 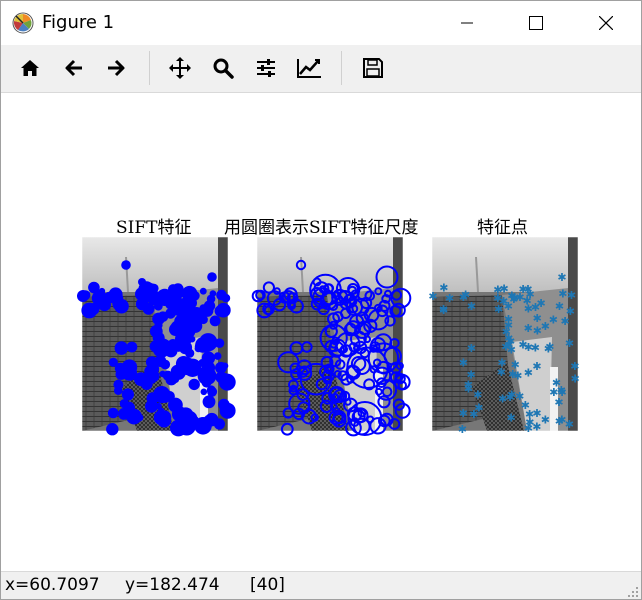 What do you see at coordinates (321, 23) in the screenshot?
I see `title-bar: Figure 1` at bounding box center [321, 23].